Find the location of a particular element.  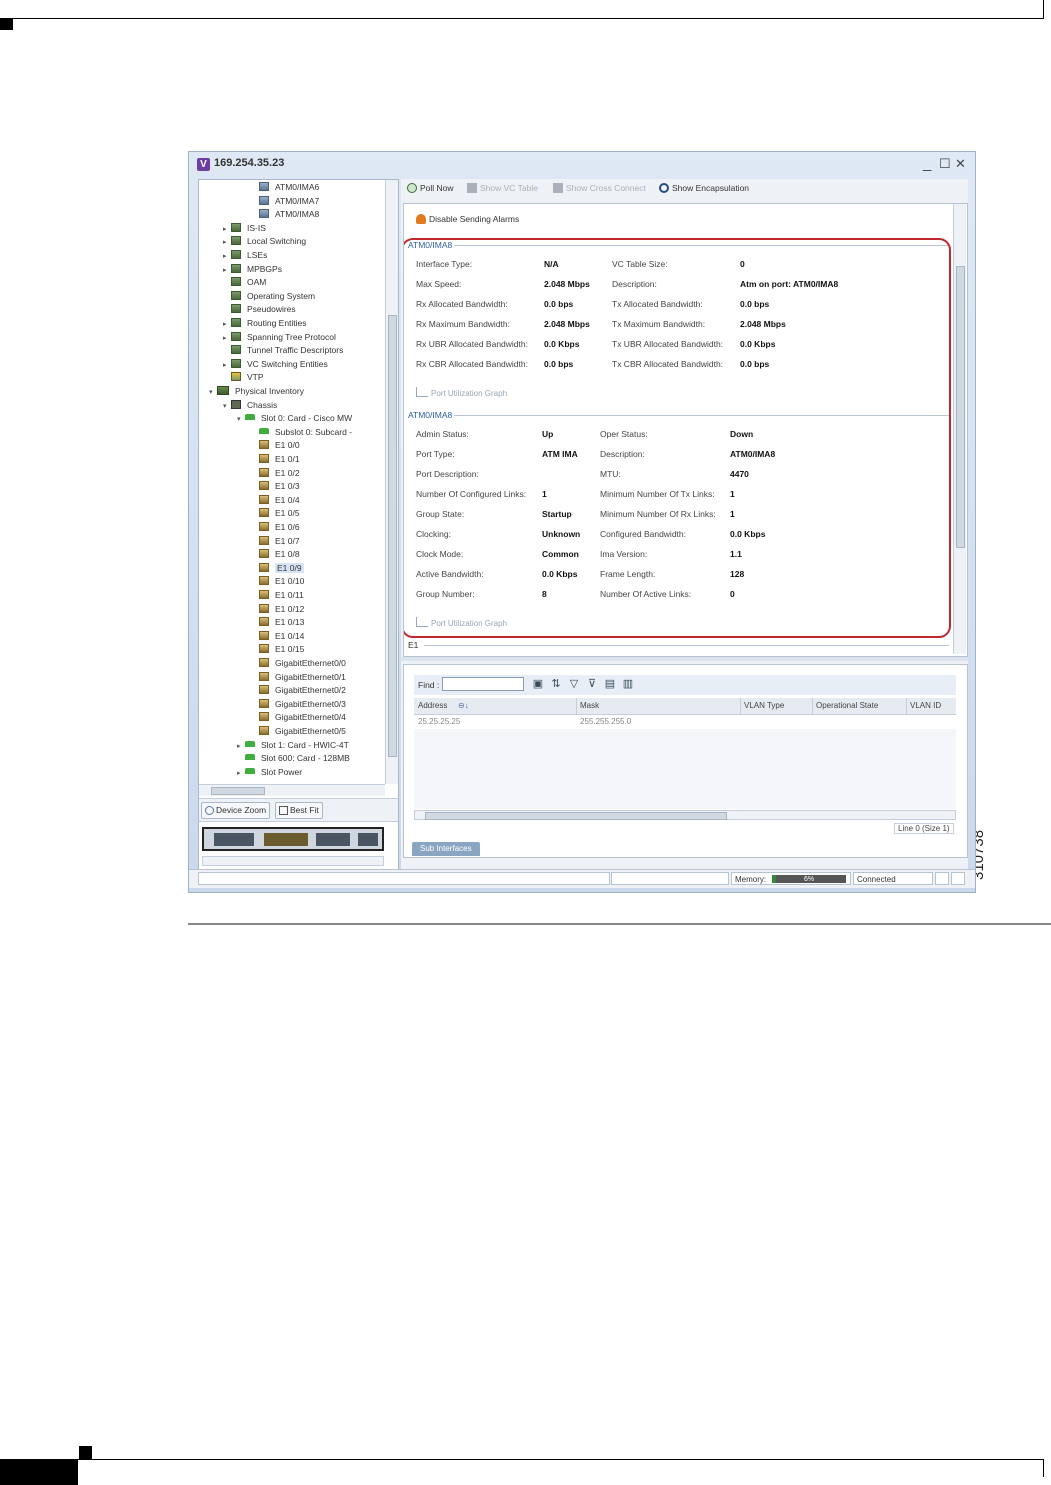

tree-item: ▸ LSEs is located at coordinates (245, 255).